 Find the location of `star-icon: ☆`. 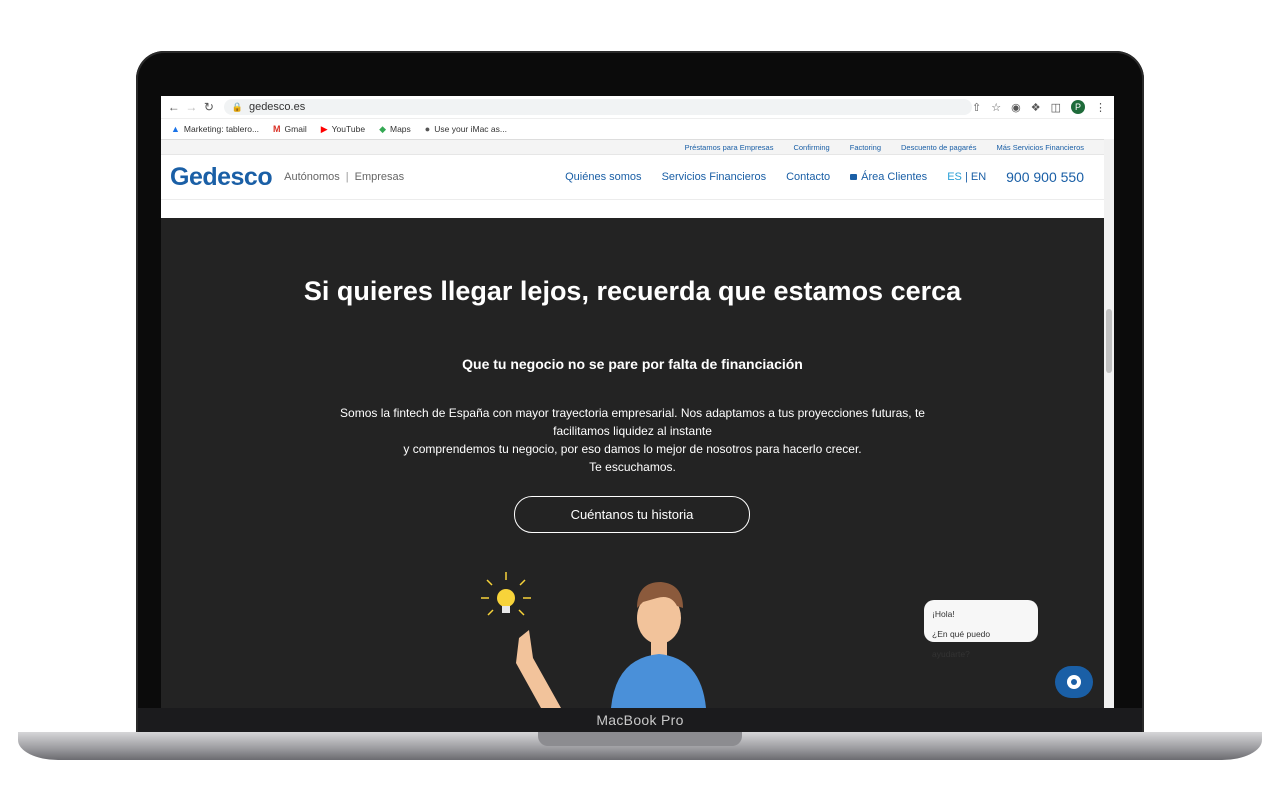

star-icon: ☆ is located at coordinates (996, 107).